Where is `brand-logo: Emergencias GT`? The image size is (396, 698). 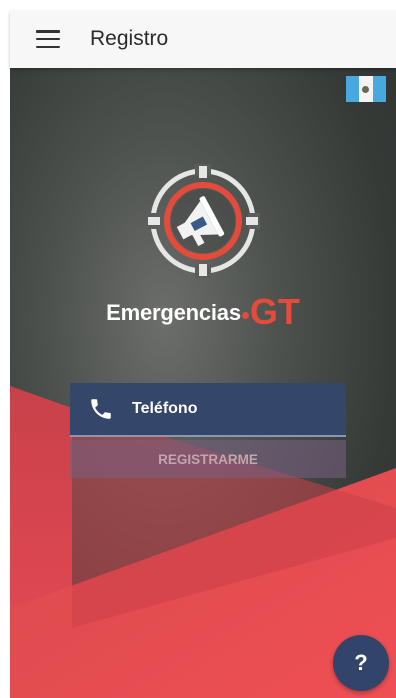 brand-logo: Emergencias GT is located at coordinates (203, 312).